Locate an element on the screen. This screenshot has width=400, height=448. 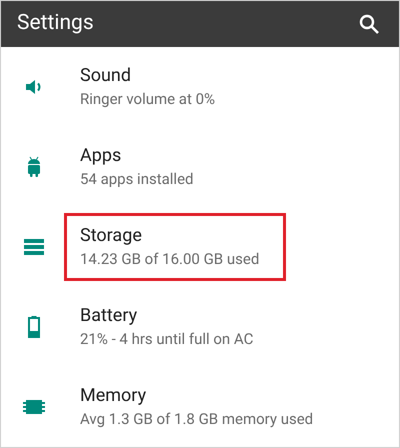
item-title: Sound is located at coordinates (106, 76).